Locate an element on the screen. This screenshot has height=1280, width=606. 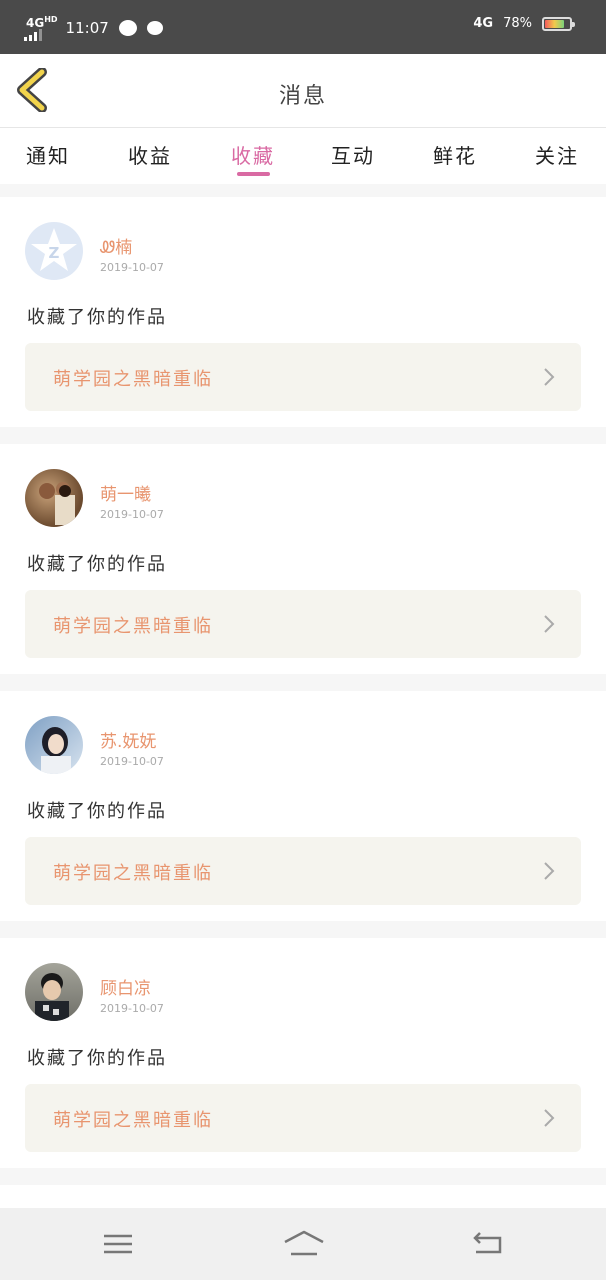
wechat-icon is located at coordinates (127, 27).